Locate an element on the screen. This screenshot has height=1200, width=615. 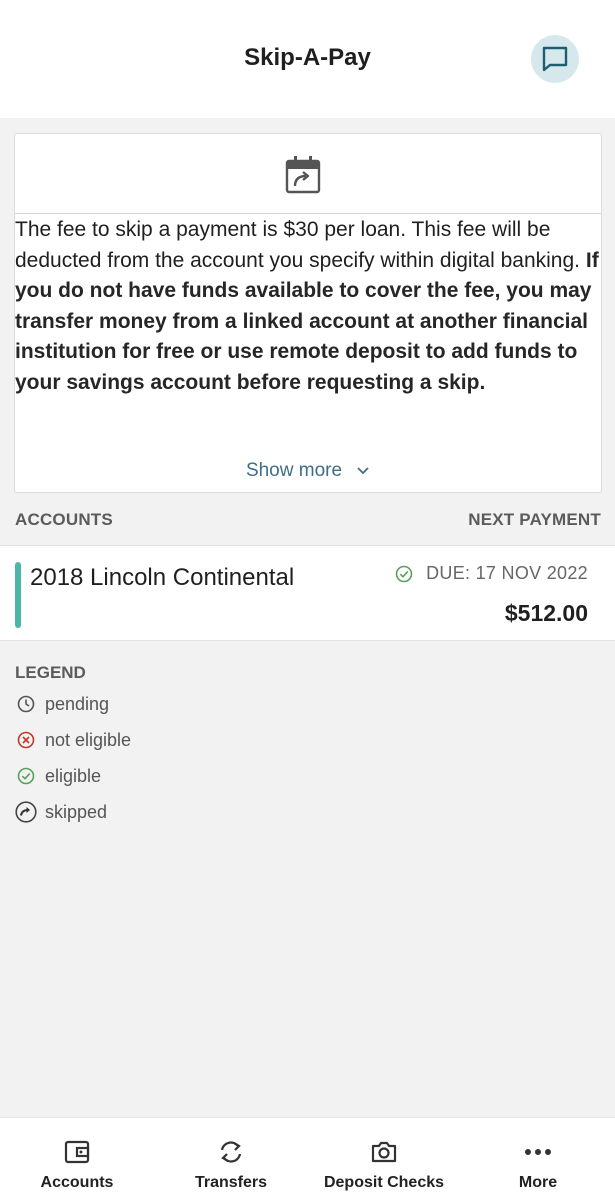
account-payment-amount: $512.00 is located at coordinates (546, 613).